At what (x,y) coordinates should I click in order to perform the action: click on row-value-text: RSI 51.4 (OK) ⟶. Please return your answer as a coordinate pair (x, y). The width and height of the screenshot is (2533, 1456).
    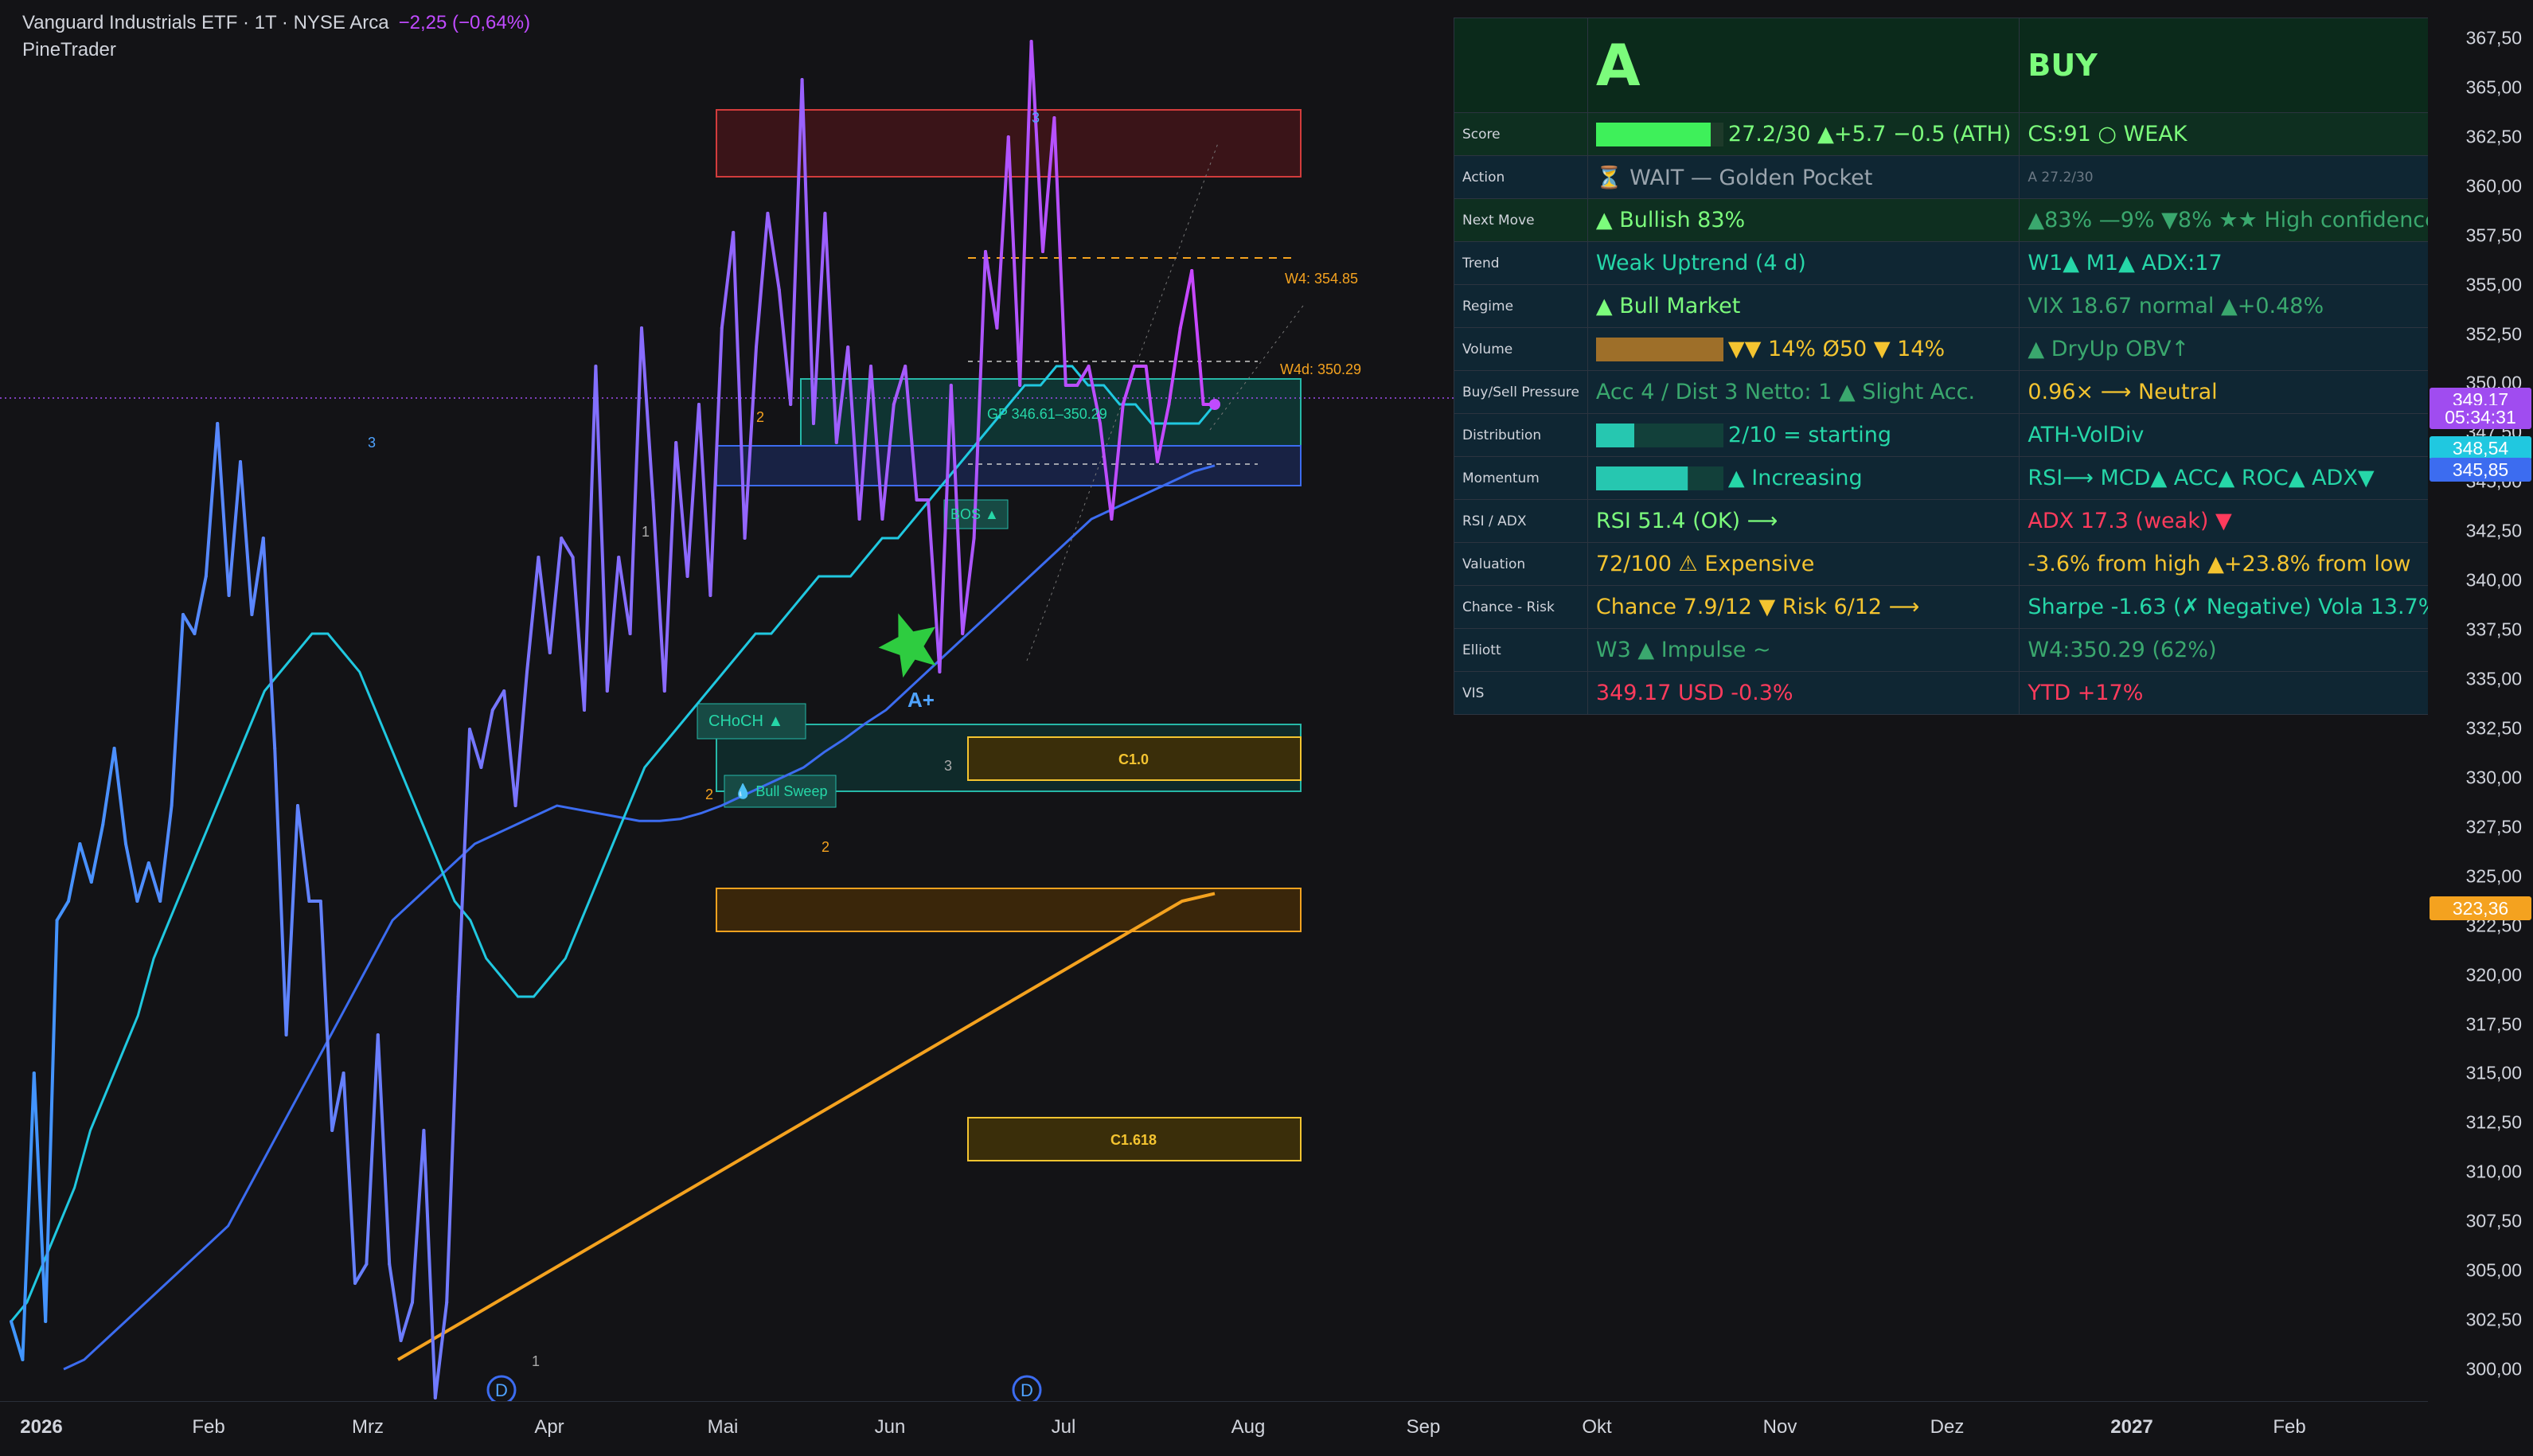
    Looking at the image, I should click on (1686, 521).